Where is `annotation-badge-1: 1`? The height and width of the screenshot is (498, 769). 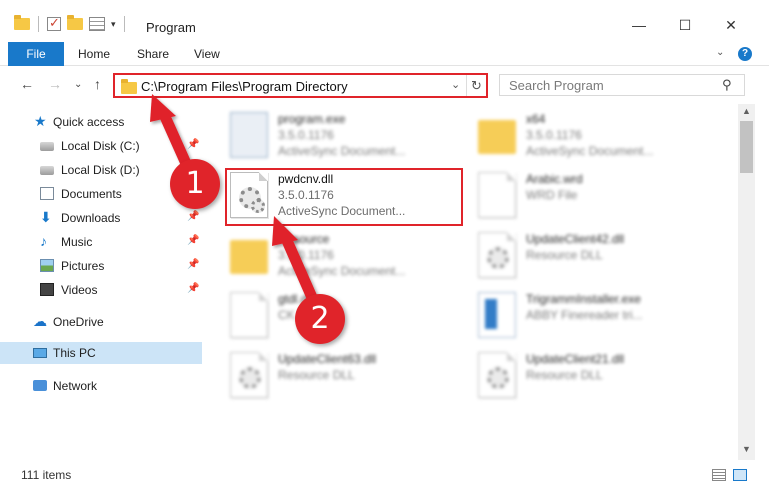
annotation-badge-1: 1 is located at coordinates (195, 184).